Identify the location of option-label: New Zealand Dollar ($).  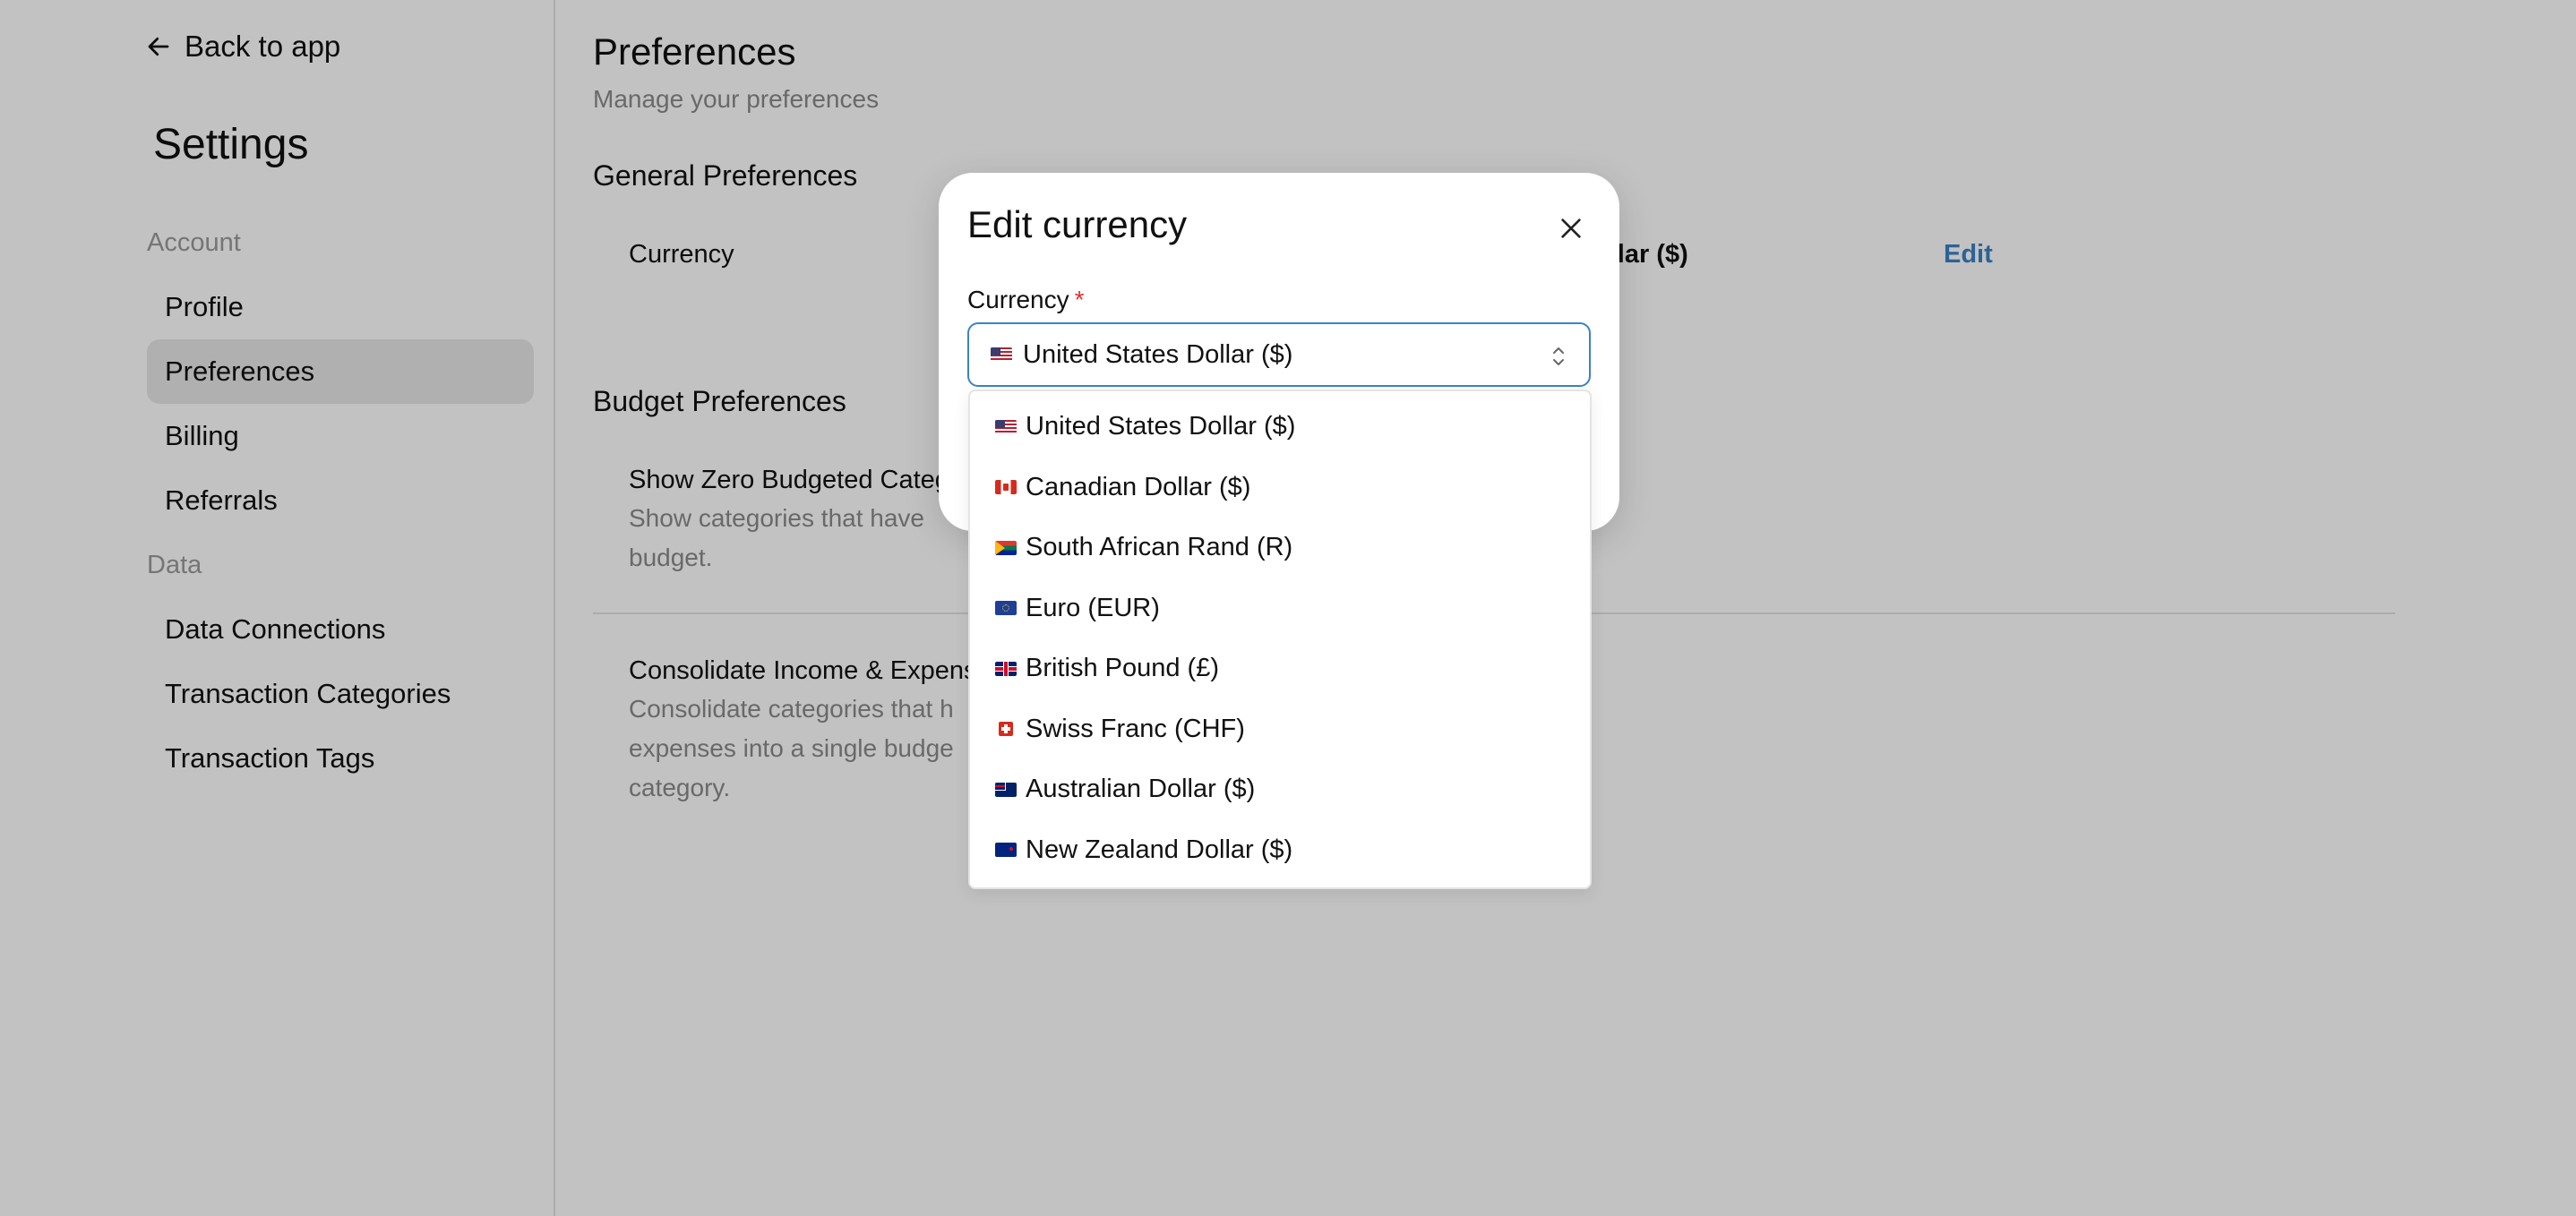
(1159, 850).